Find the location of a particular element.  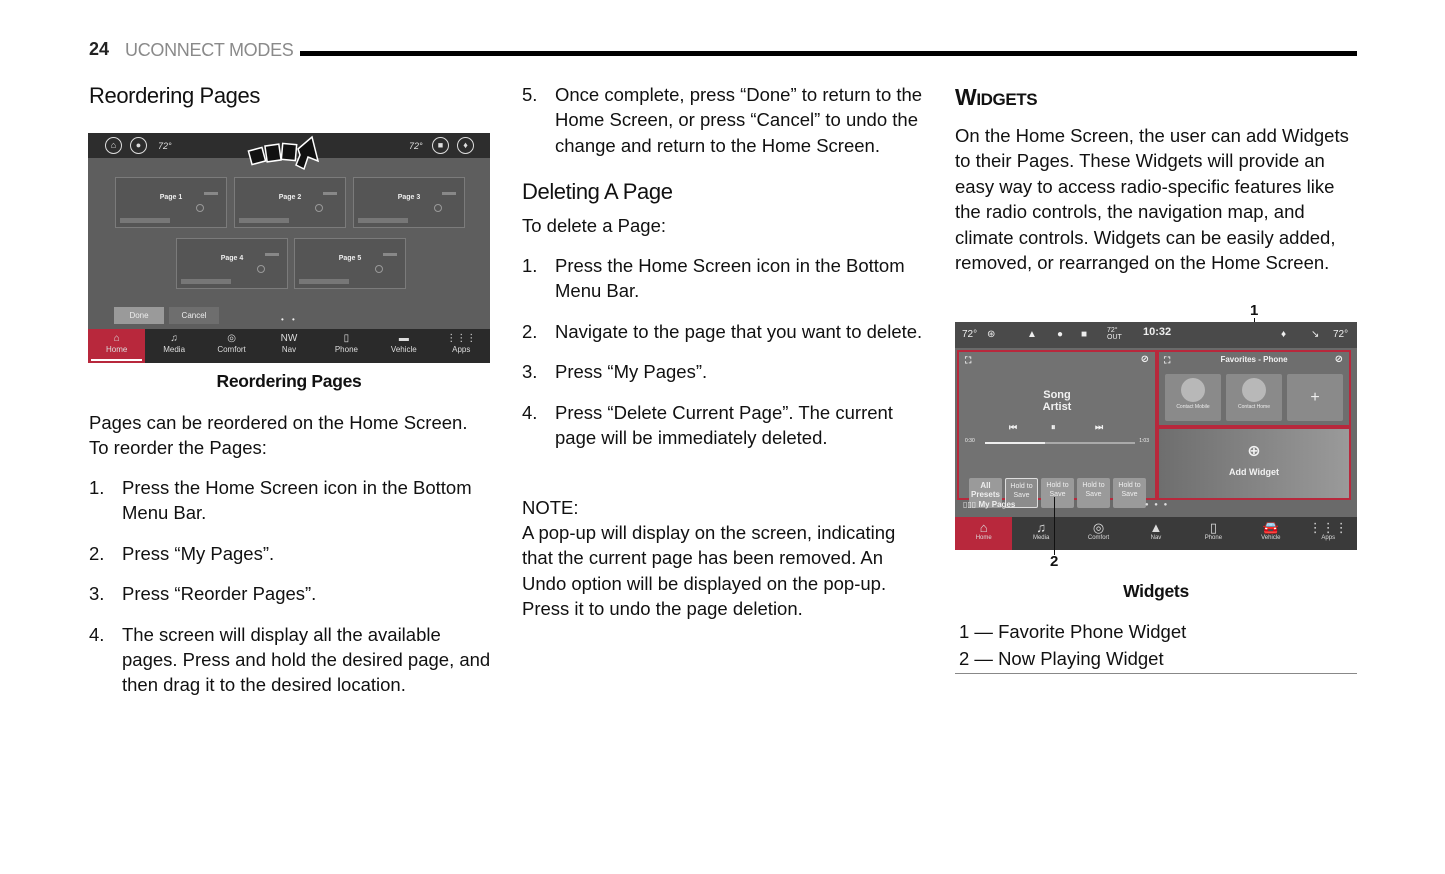

list-item: 2. Press “My Pages”. is located at coordinates (182, 553).